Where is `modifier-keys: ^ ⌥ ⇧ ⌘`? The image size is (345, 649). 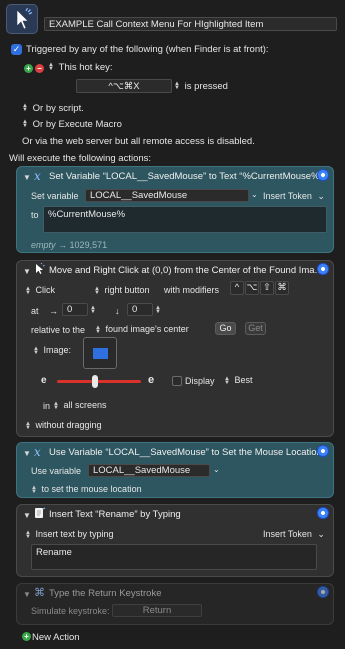 modifier-keys: ^ ⌥ ⇧ ⌘ is located at coordinates (259, 288).